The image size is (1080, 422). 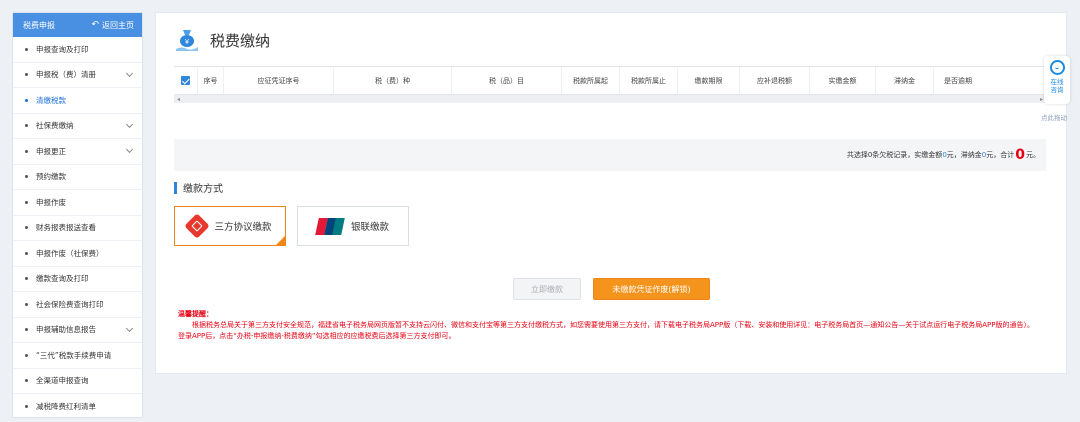 I want to click on select-all-checkbox, so click(x=185, y=80).